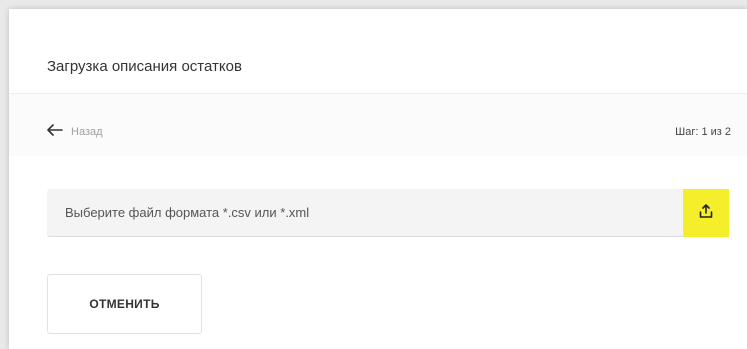 The width and height of the screenshot is (747, 349). Describe the element at coordinates (144, 66) in the screenshot. I see `page-title: Загрузка описания остатков` at that location.